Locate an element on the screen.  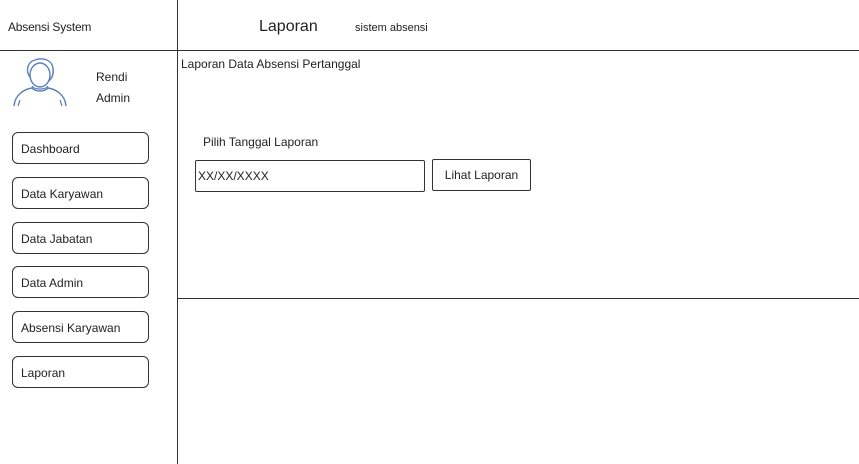
content-divider is located at coordinates (518, 298).